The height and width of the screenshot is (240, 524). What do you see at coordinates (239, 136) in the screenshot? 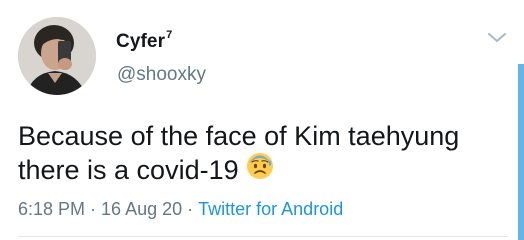
I see `tweet-text-line-1: Because of the face of Kim taehyung` at bounding box center [239, 136].